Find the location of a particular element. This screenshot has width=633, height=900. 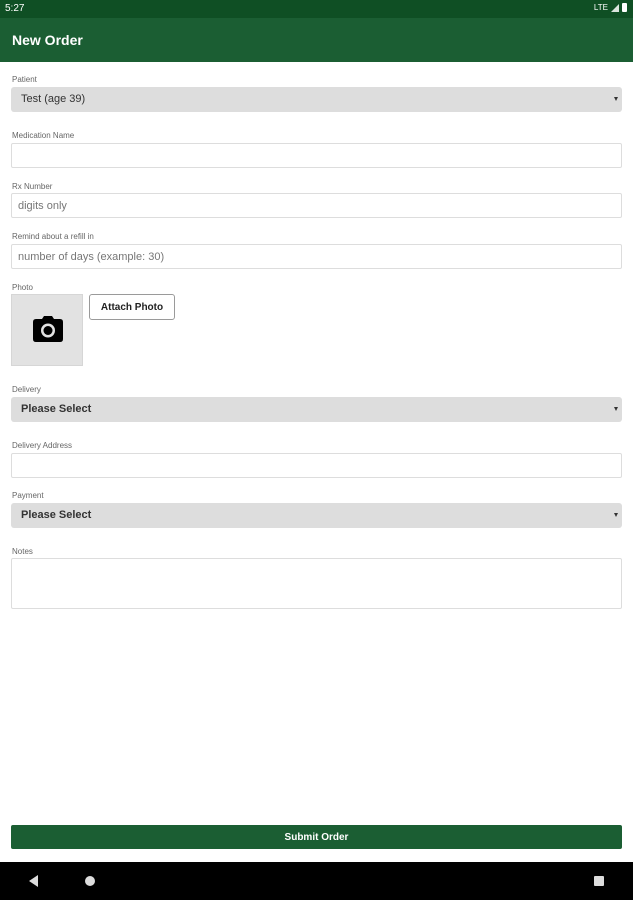

signal-icon is located at coordinates (615, 7).